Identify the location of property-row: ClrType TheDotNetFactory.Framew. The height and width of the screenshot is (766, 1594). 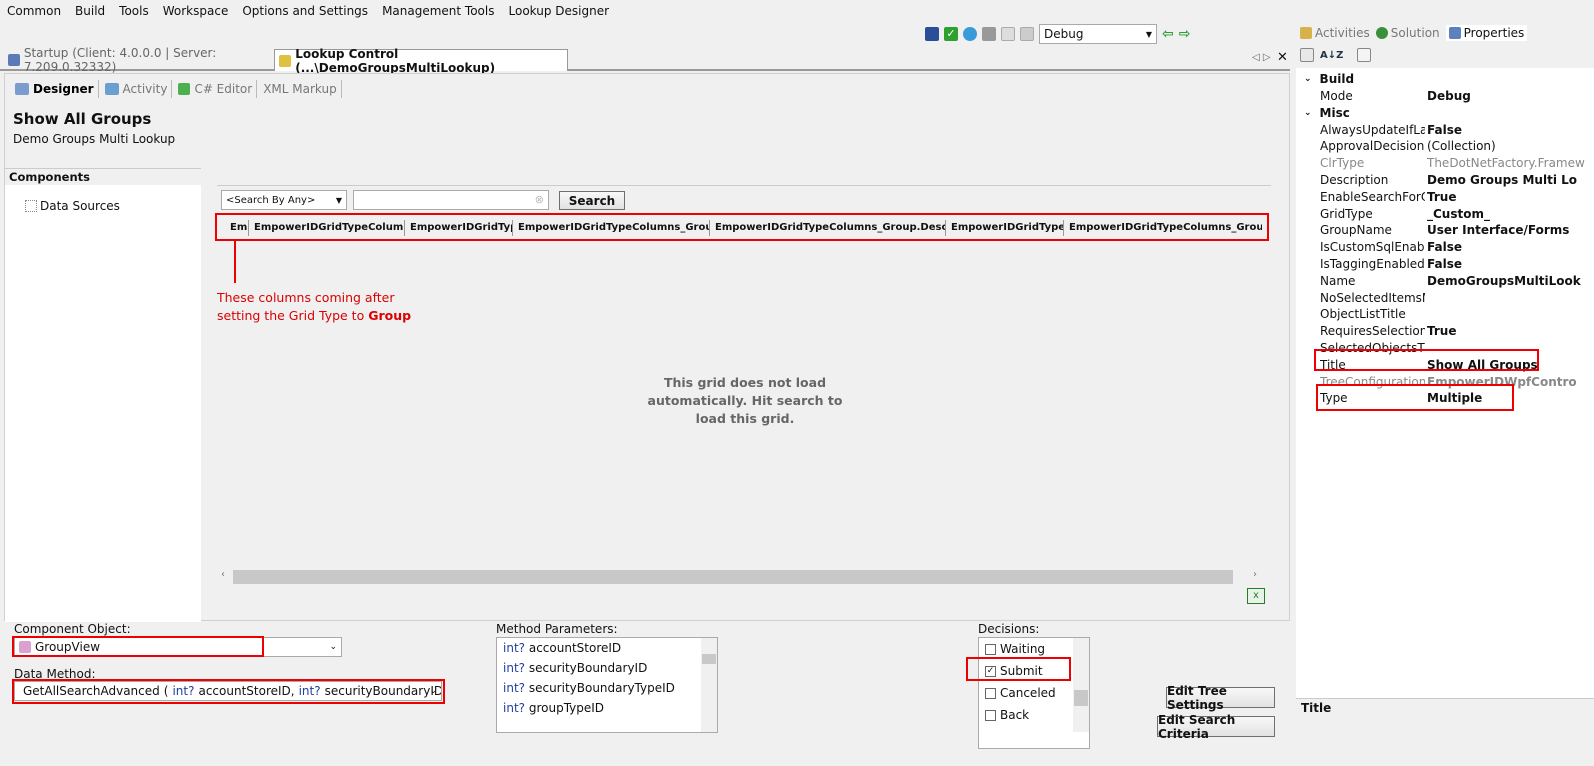
(1445, 163).